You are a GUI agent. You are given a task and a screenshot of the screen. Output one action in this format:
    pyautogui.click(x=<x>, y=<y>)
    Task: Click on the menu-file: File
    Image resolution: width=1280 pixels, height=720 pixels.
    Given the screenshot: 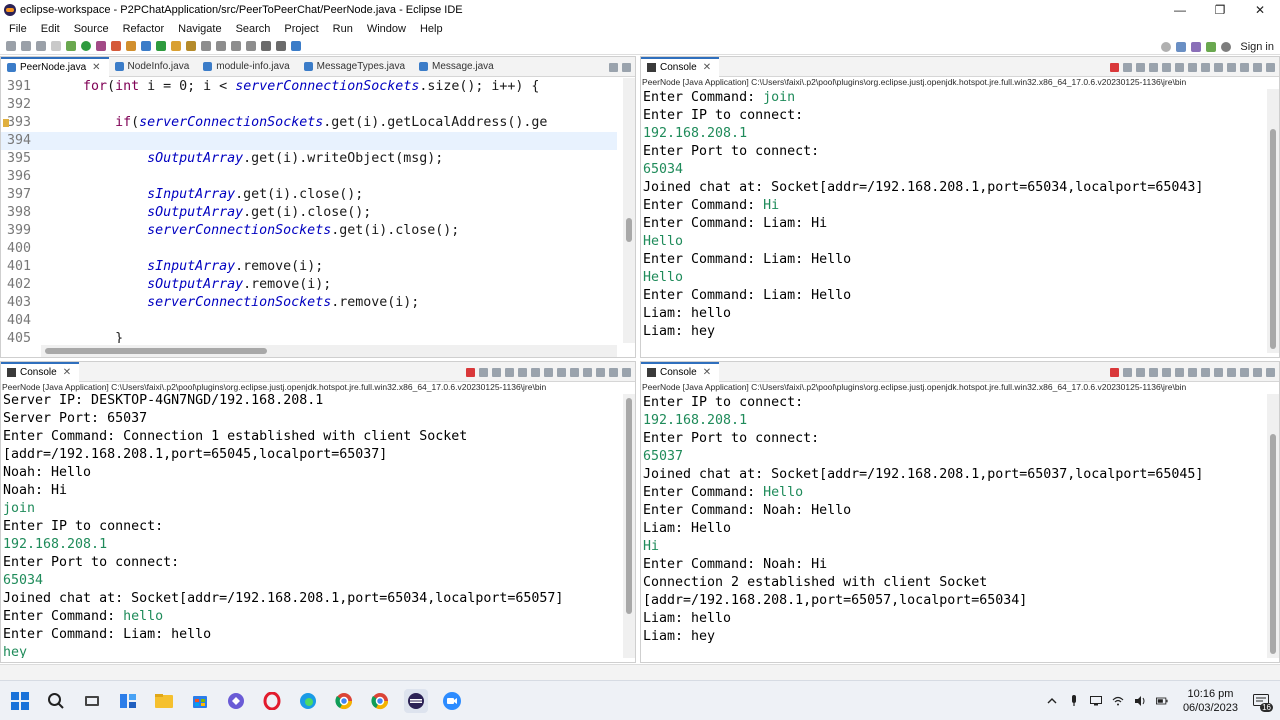 What is the action you would take?
    pyautogui.click(x=18, y=29)
    